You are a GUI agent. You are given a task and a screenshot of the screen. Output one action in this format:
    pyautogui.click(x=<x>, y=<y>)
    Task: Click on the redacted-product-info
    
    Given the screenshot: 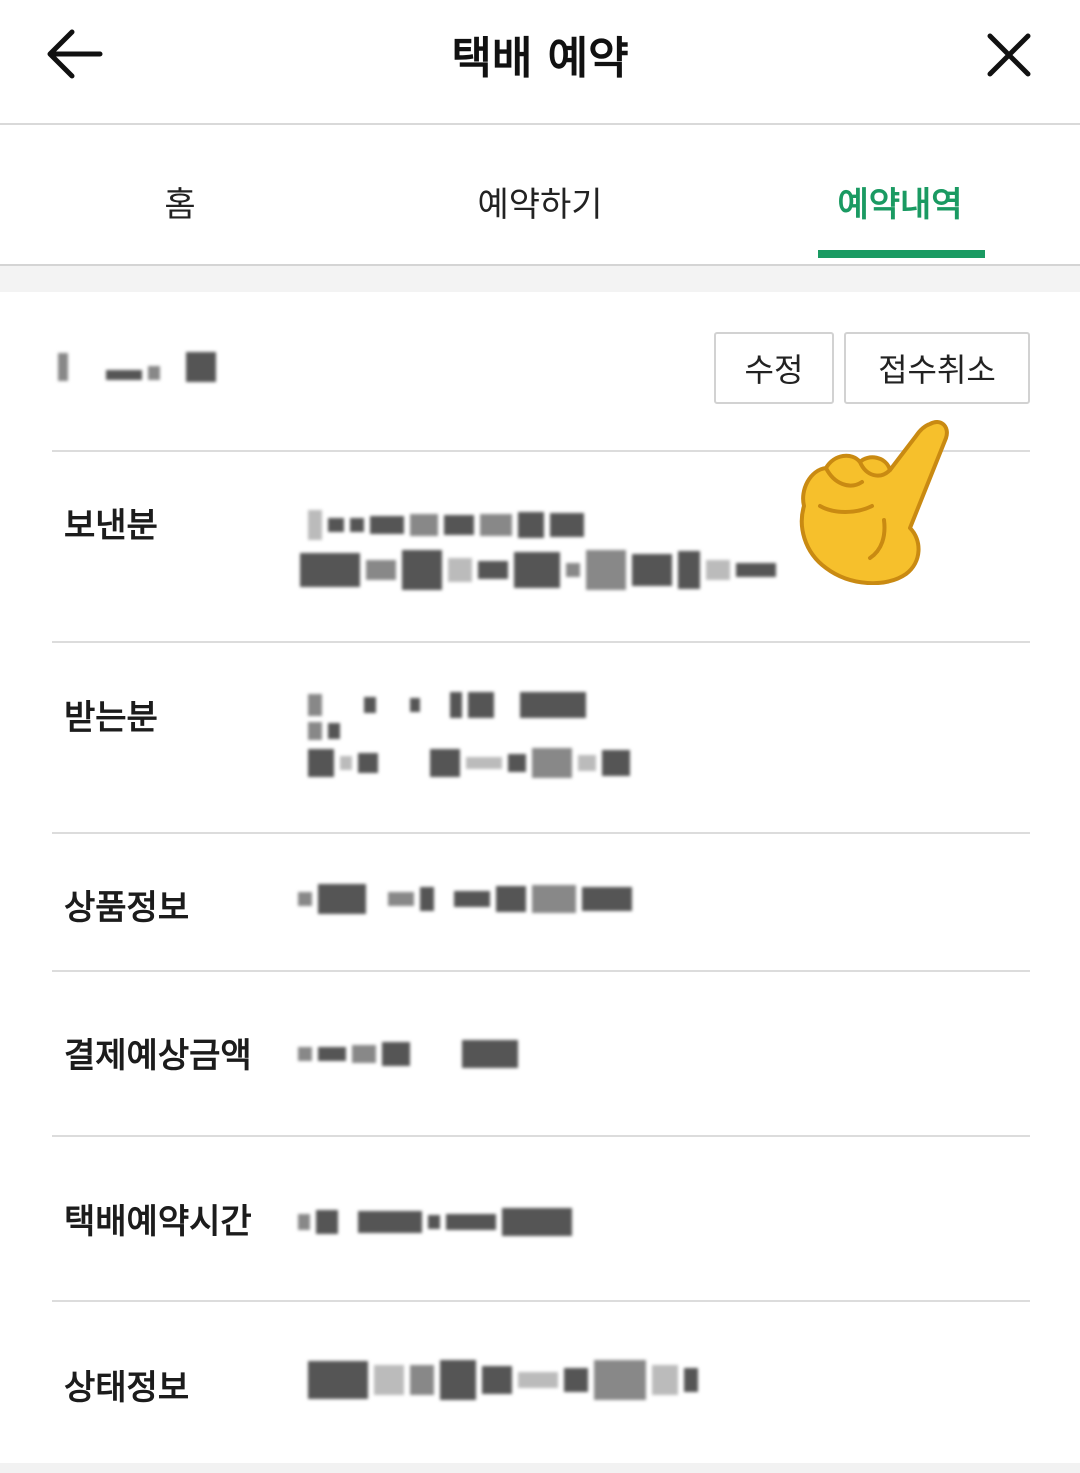 What is the action you would take?
    pyautogui.click(x=465, y=899)
    